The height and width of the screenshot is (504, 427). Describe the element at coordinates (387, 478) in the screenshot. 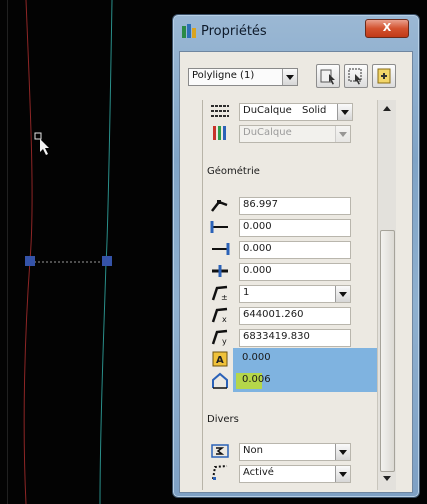

I see `scroll-down-icon` at that location.